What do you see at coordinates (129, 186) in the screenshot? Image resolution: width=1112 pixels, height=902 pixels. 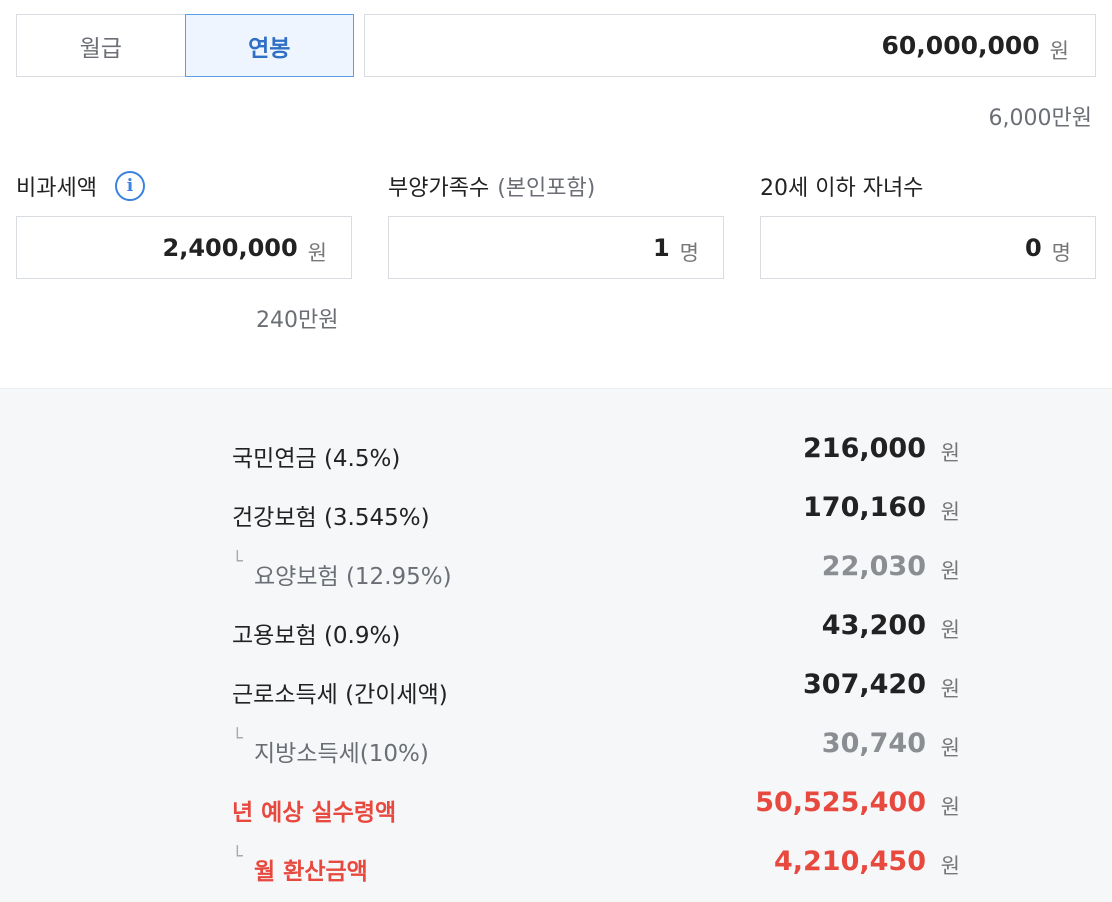 I see `info-icon: i` at bounding box center [129, 186].